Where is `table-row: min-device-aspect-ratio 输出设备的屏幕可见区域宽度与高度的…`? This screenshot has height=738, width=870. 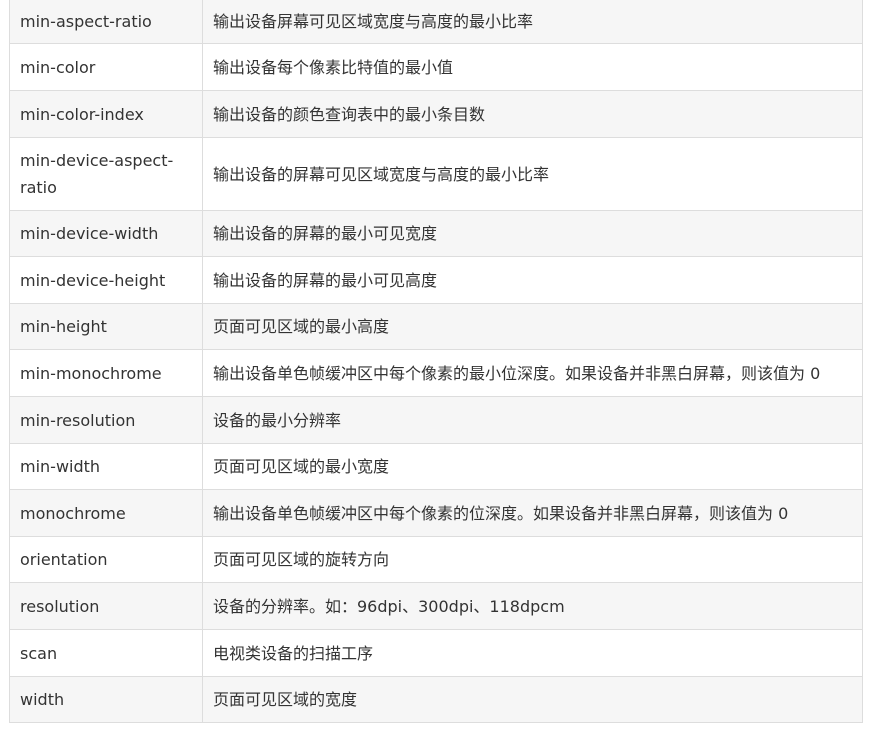
table-row: min-device-aspect-ratio 输出设备的屏幕可见区域宽度与高度的… is located at coordinates (436, 174).